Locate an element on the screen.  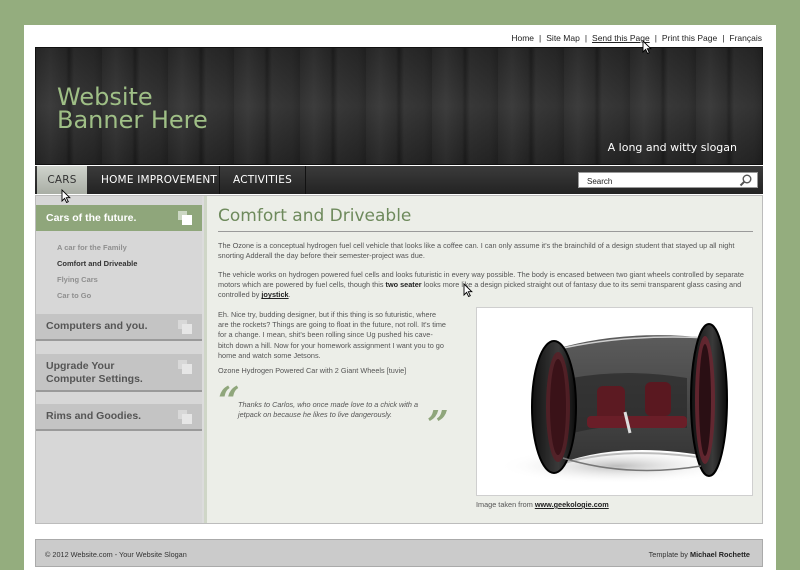
sidebar-subitem-flying: Flying Cars is located at coordinates (77, 279).